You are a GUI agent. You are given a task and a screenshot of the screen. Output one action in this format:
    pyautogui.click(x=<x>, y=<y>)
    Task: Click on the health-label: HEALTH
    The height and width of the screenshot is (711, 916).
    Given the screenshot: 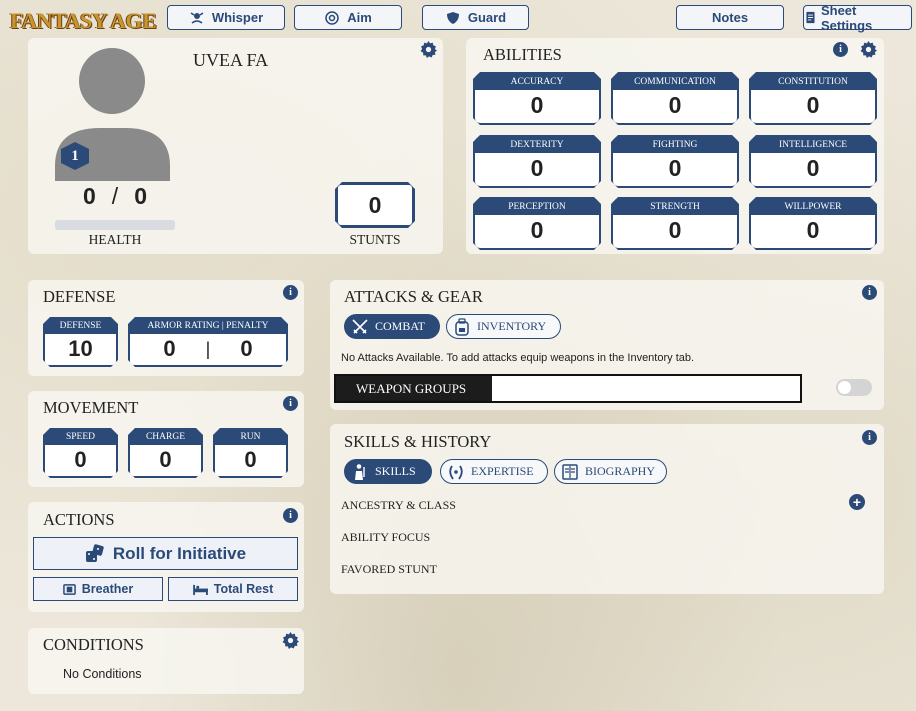 What is the action you would take?
    pyautogui.click(x=115, y=239)
    